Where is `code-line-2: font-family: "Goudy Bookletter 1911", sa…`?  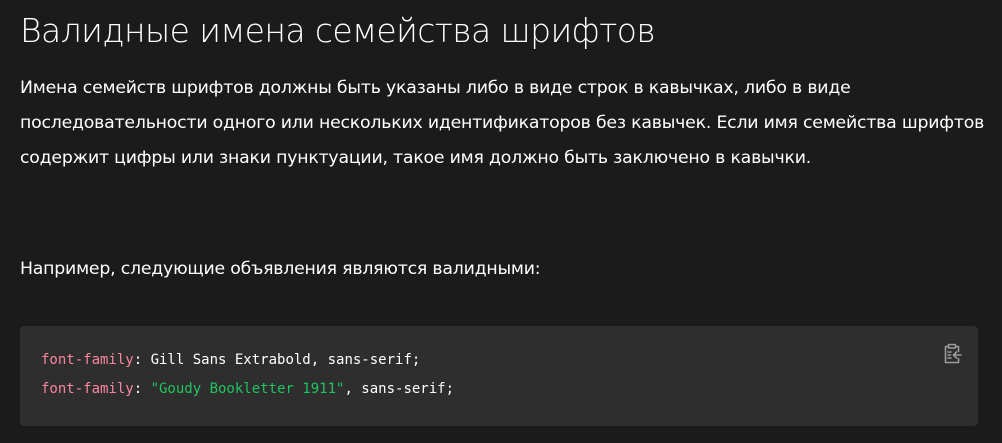 code-line-2: font-family: "Goudy Bookletter 1911", sa… is located at coordinates (247, 389).